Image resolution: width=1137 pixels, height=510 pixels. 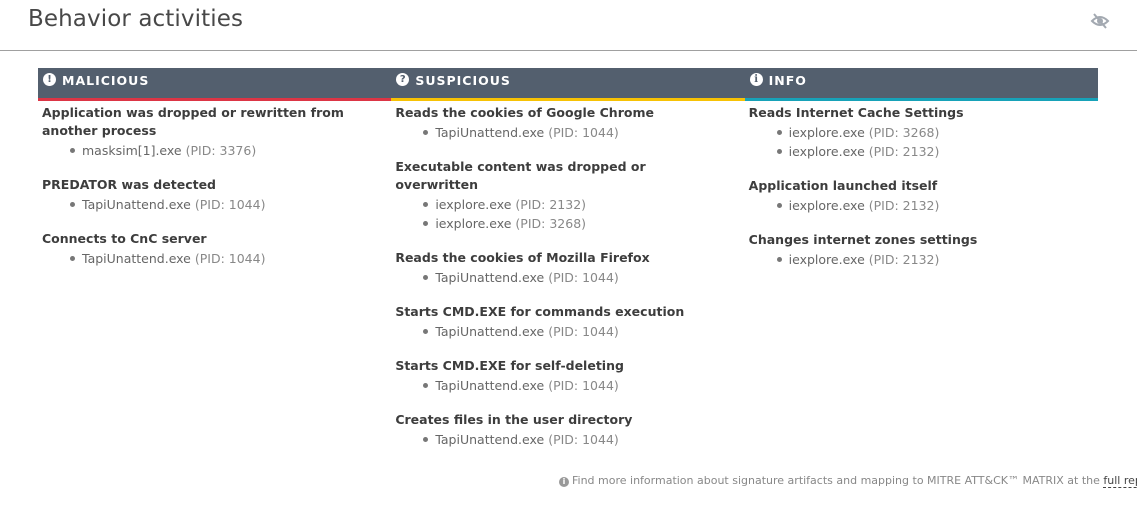 What do you see at coordinates (921, 84) in the screenshot?
I see `category-header-info: i INFO` at bounding box center [921, 84].